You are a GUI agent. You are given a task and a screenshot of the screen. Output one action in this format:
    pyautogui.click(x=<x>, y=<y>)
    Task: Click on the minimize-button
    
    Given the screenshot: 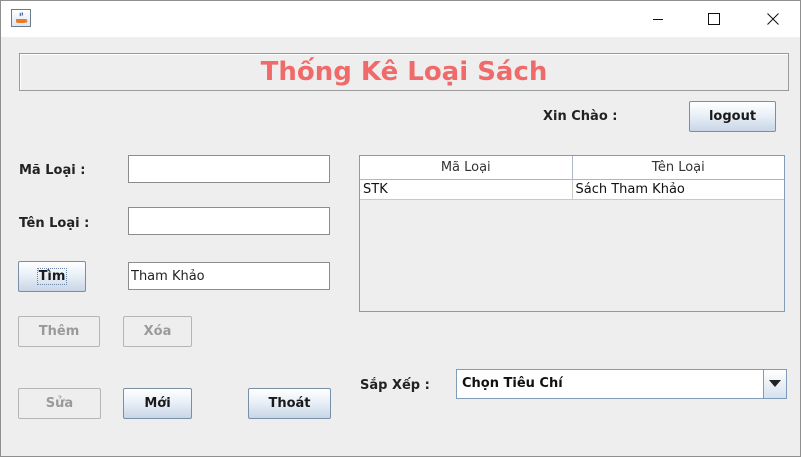 What is the action you would take?
    pyautogui.click(x=658, y=19)
    